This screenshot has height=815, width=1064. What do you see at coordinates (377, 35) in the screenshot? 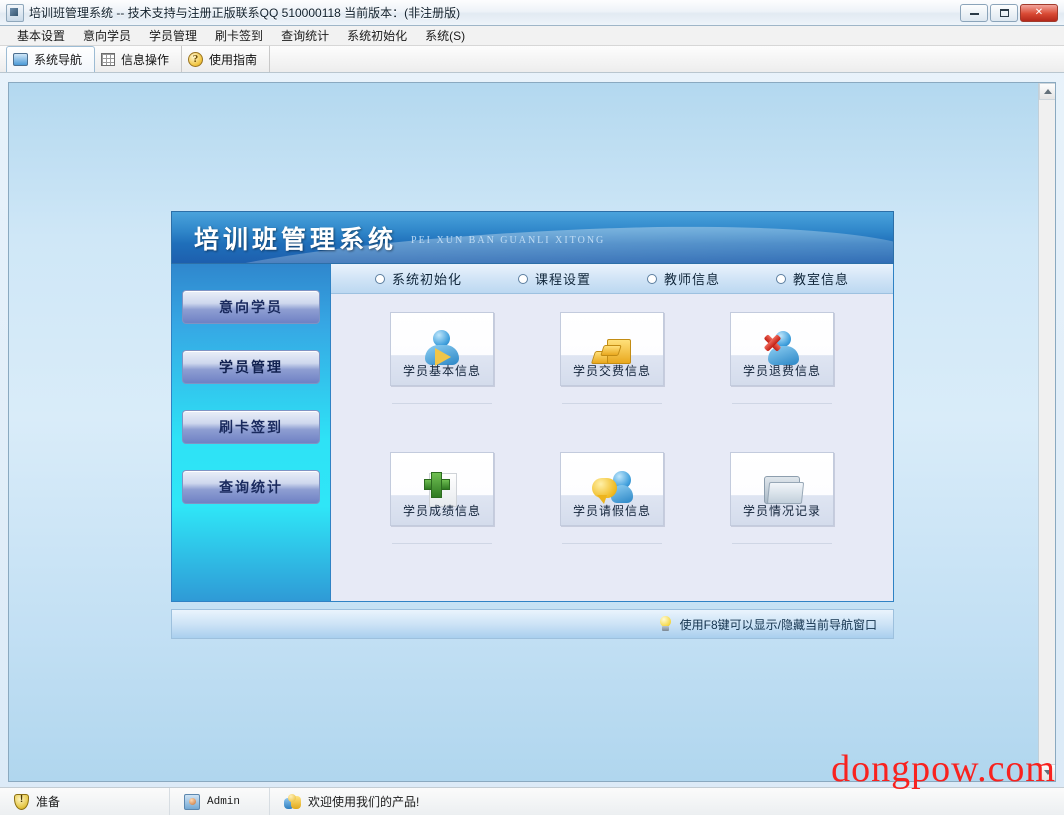
I see `menu-item-system-init: 系统初始化` at bounding box center [377, 35].